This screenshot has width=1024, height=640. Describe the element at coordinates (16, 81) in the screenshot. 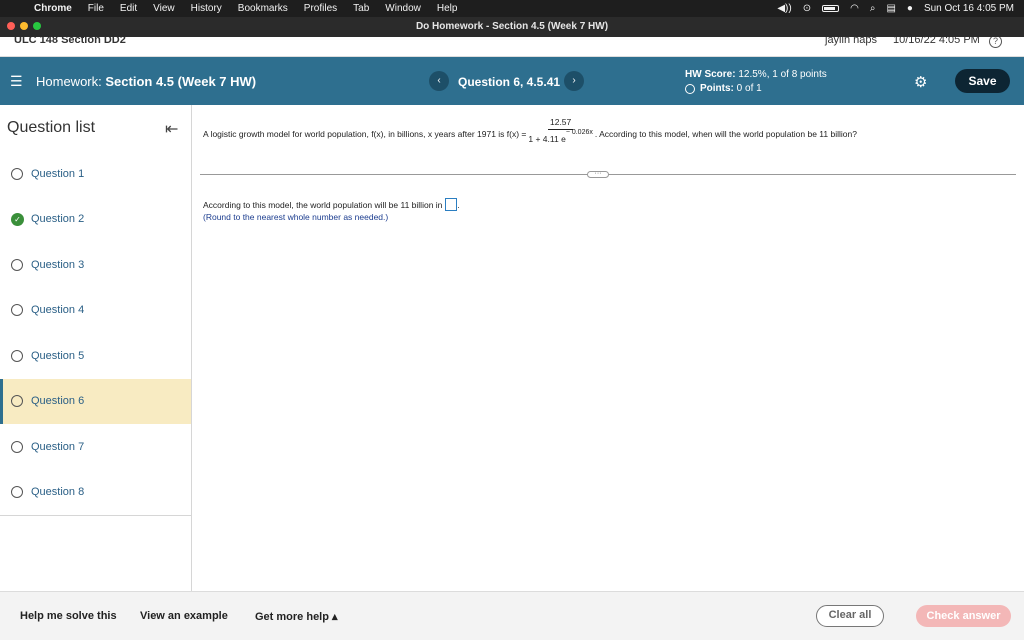

I see `hamburger-menu-icon: ☰` at that location.